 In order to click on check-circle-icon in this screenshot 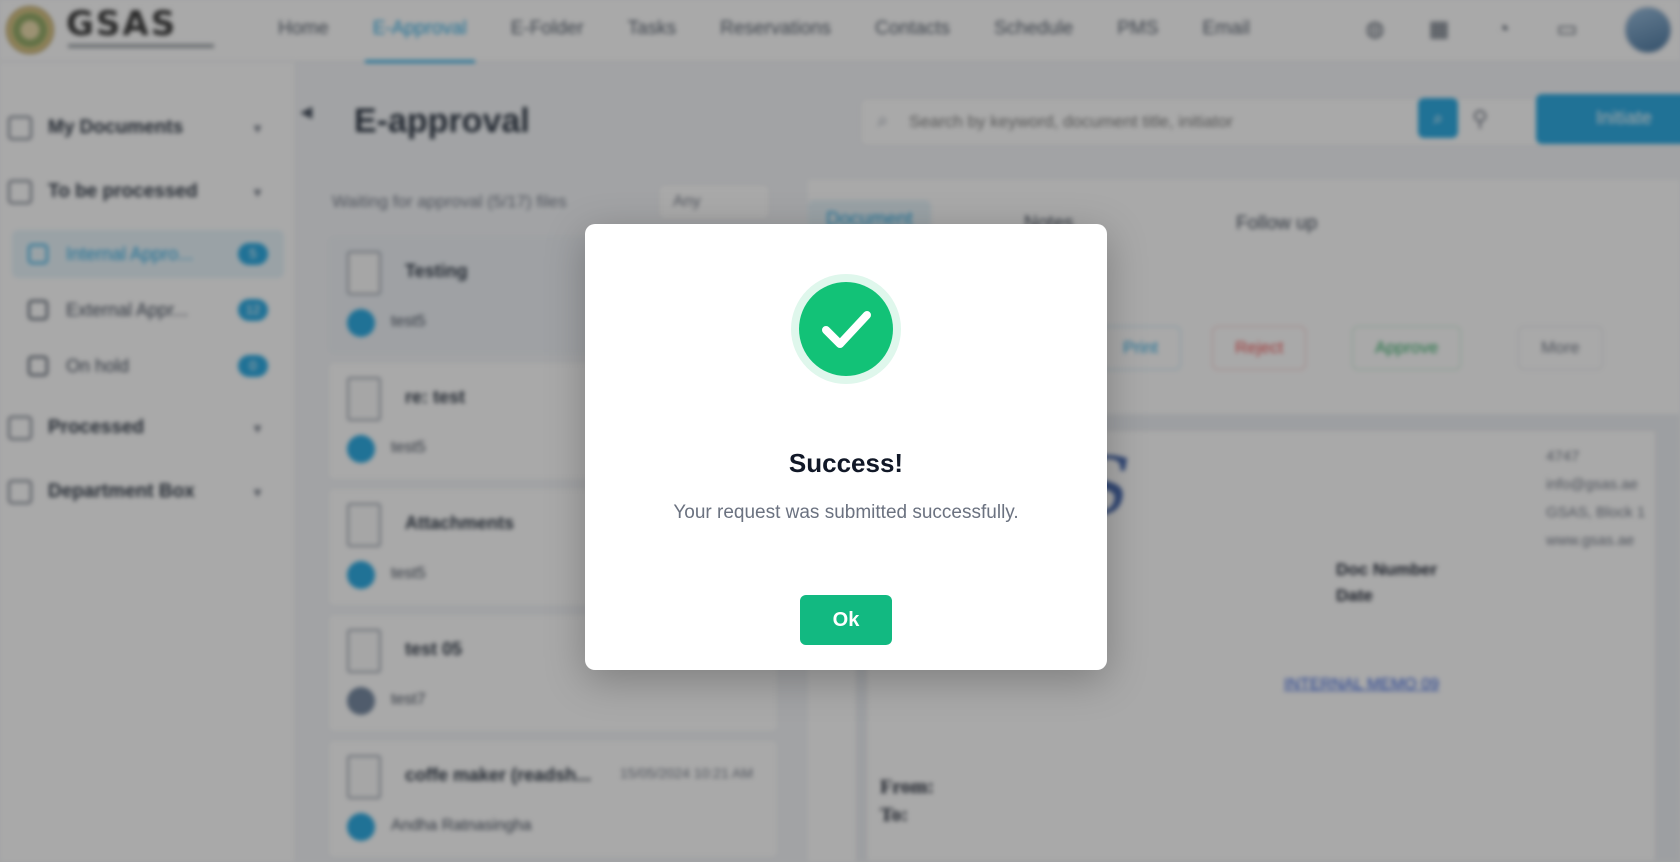, I will do `click(846, 329)`.